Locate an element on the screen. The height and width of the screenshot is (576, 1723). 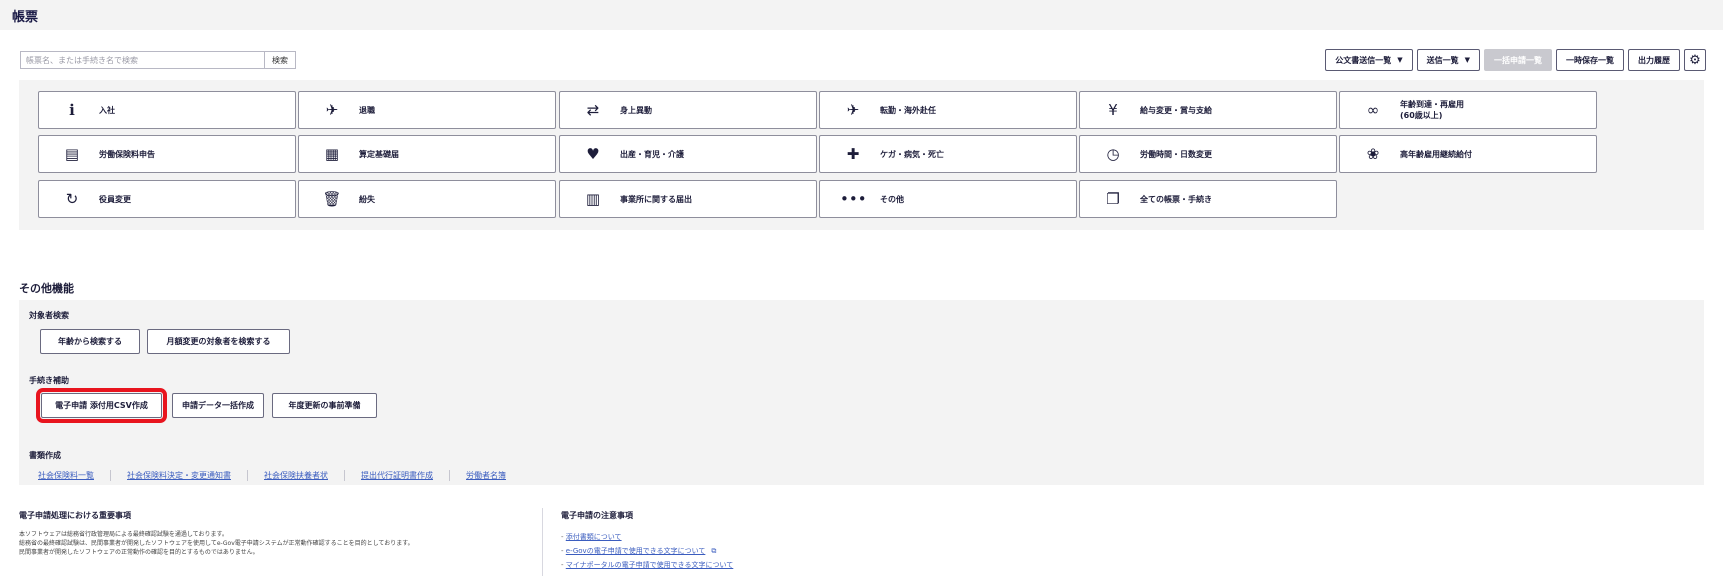
notice-line: 民間事業者が開発したソフトウェアの正常動作の確認を目的とするものではありません。 is located at coordinates (139, 552).